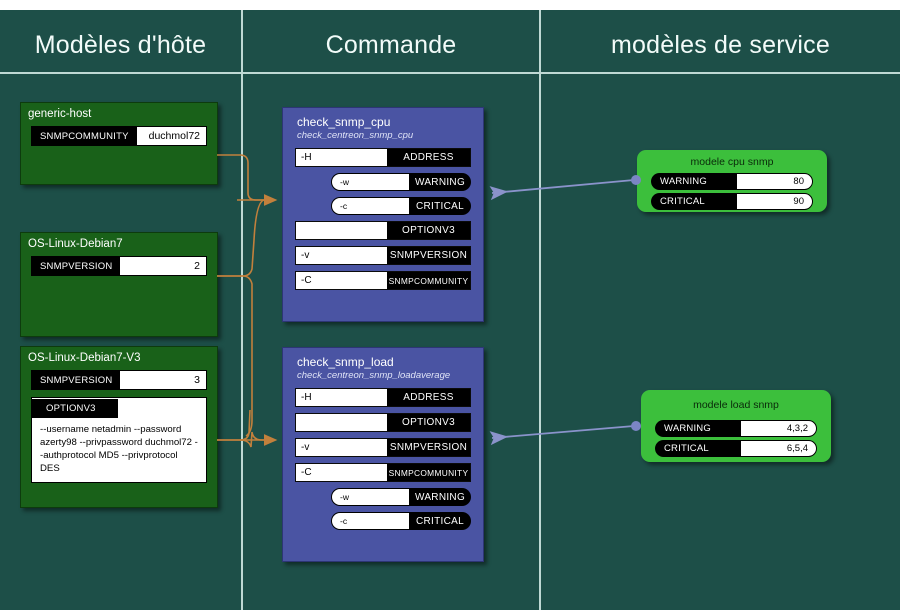 The height and width of the screenshot is (610, 900). I want to click on host-template-name: OS-Linux-Debian7, so click(75, 244).